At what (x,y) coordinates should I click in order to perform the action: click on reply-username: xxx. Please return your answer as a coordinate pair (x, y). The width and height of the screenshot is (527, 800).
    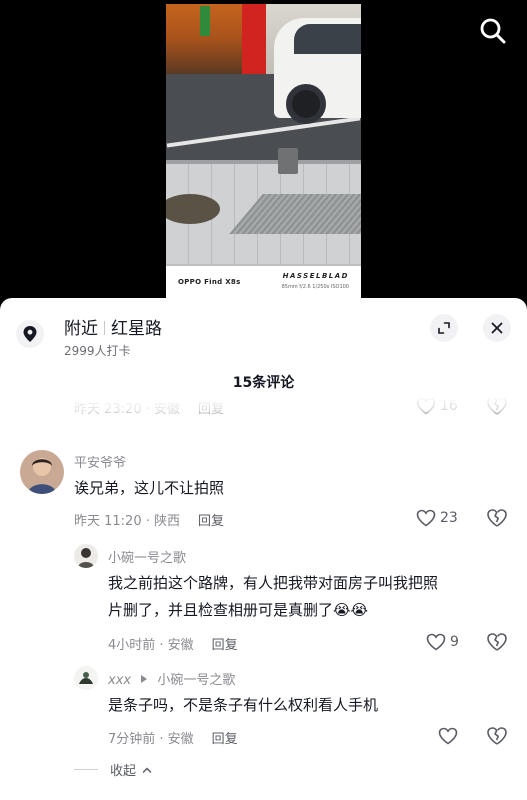
    Looking at the image, I should click on (119, 680).